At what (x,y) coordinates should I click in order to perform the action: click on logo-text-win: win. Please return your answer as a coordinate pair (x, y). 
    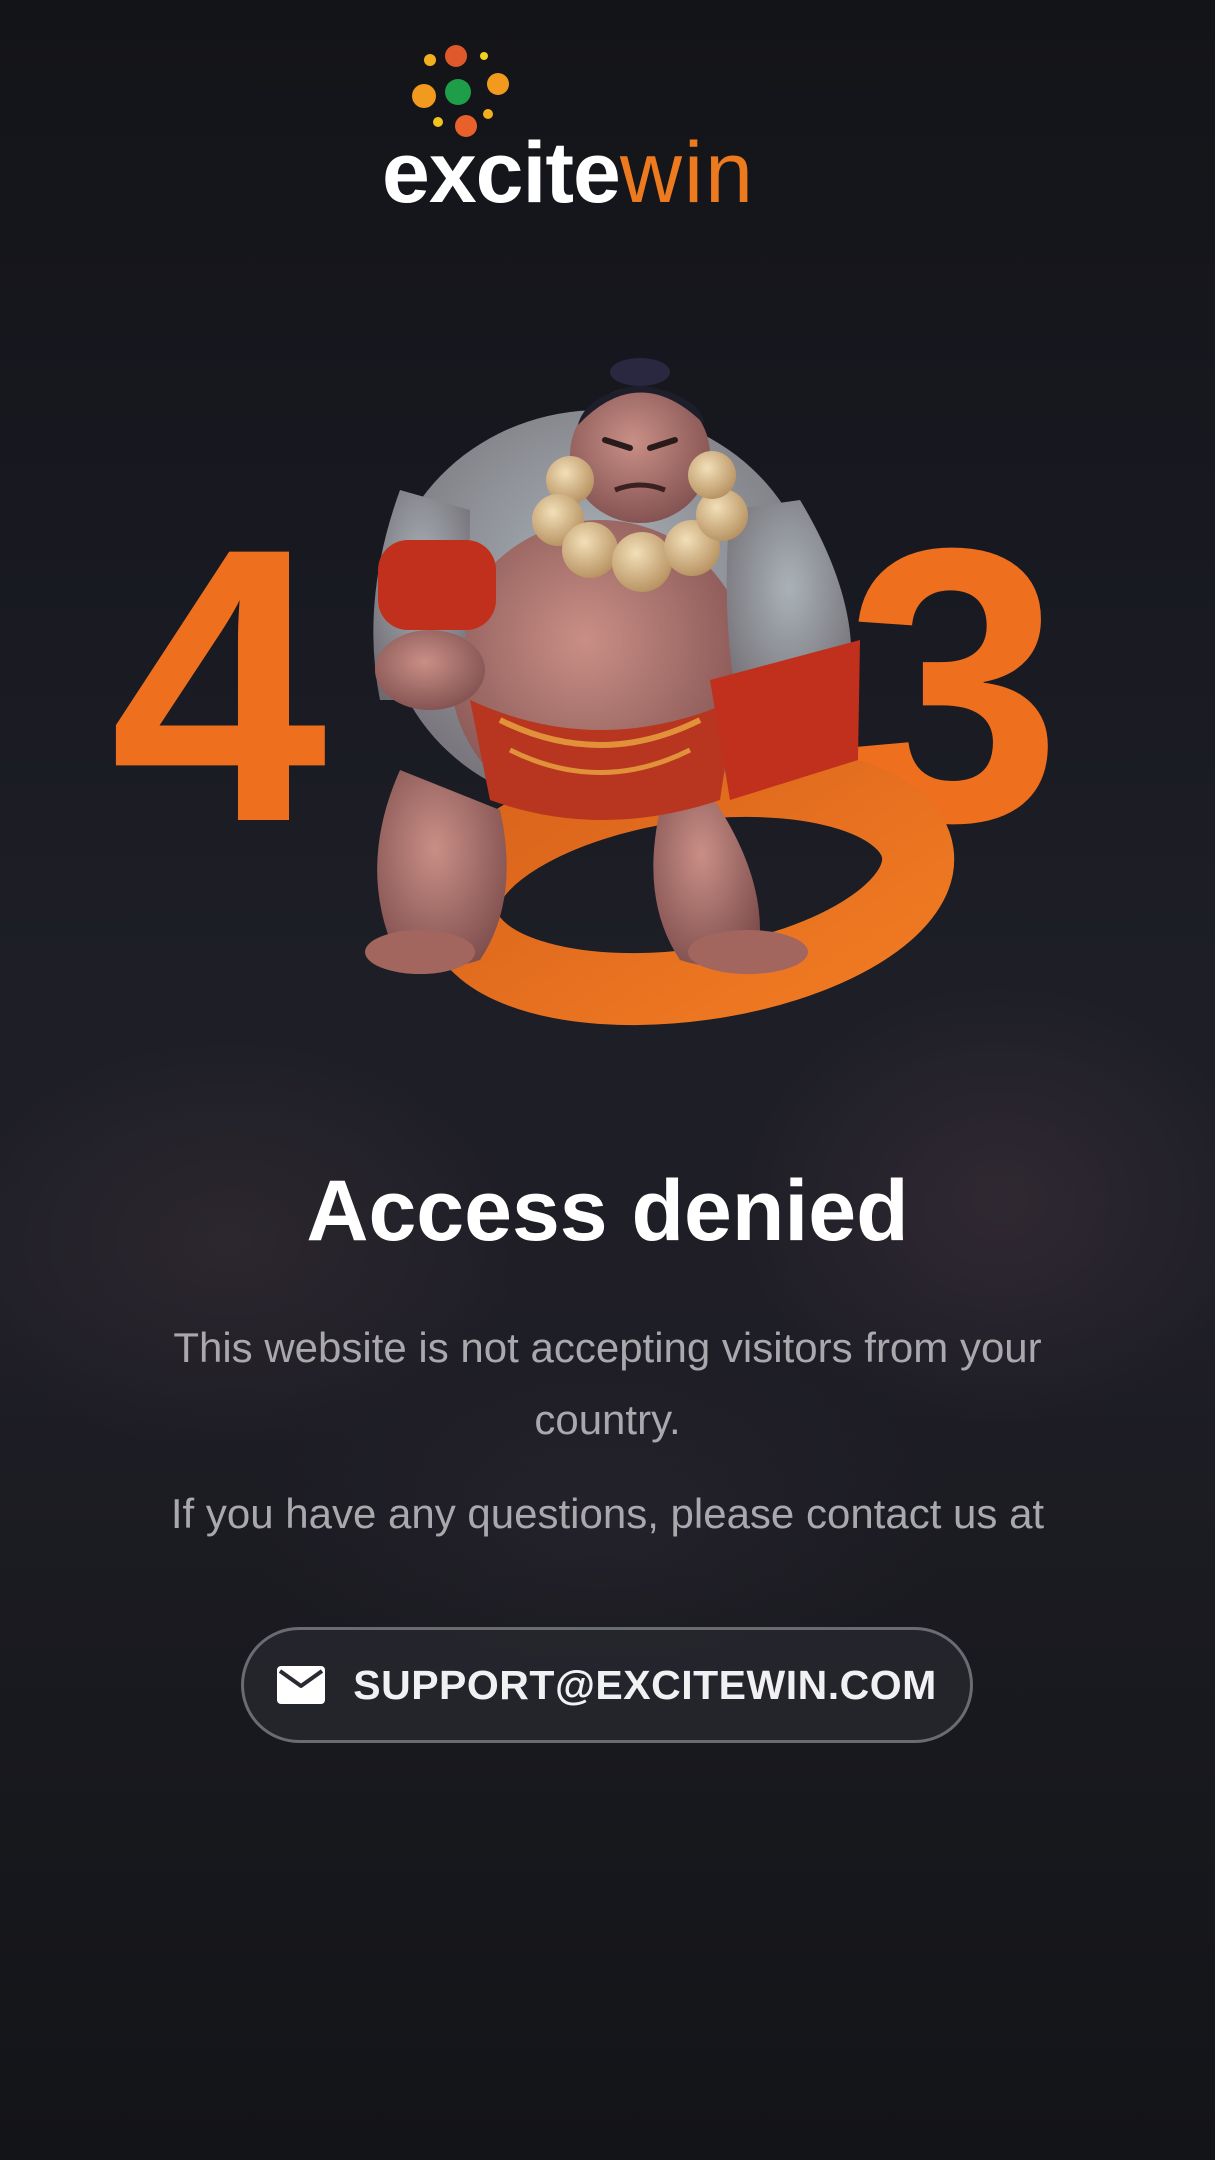
    Looking at the image, I should click on (687, 173).